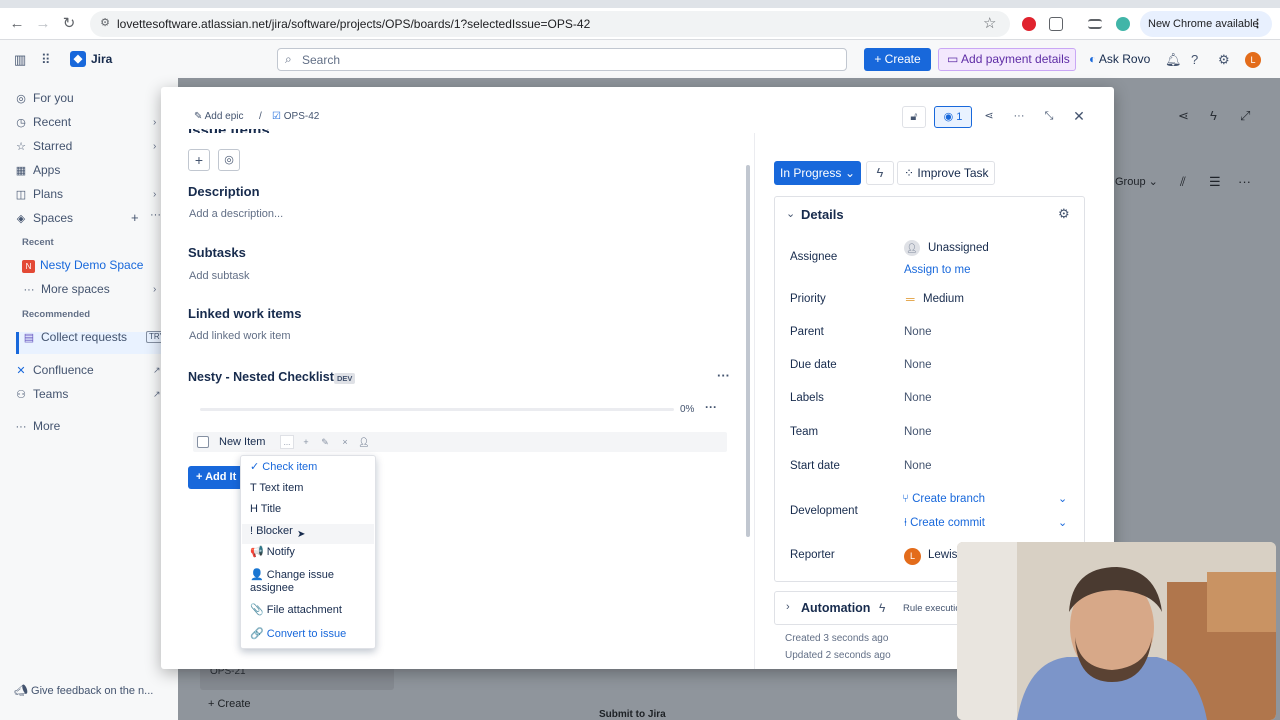  Describe the element at coordinates (42, 122) in the screenshot. I see `sidebar-item-recent: ◷ Recent` at that location.